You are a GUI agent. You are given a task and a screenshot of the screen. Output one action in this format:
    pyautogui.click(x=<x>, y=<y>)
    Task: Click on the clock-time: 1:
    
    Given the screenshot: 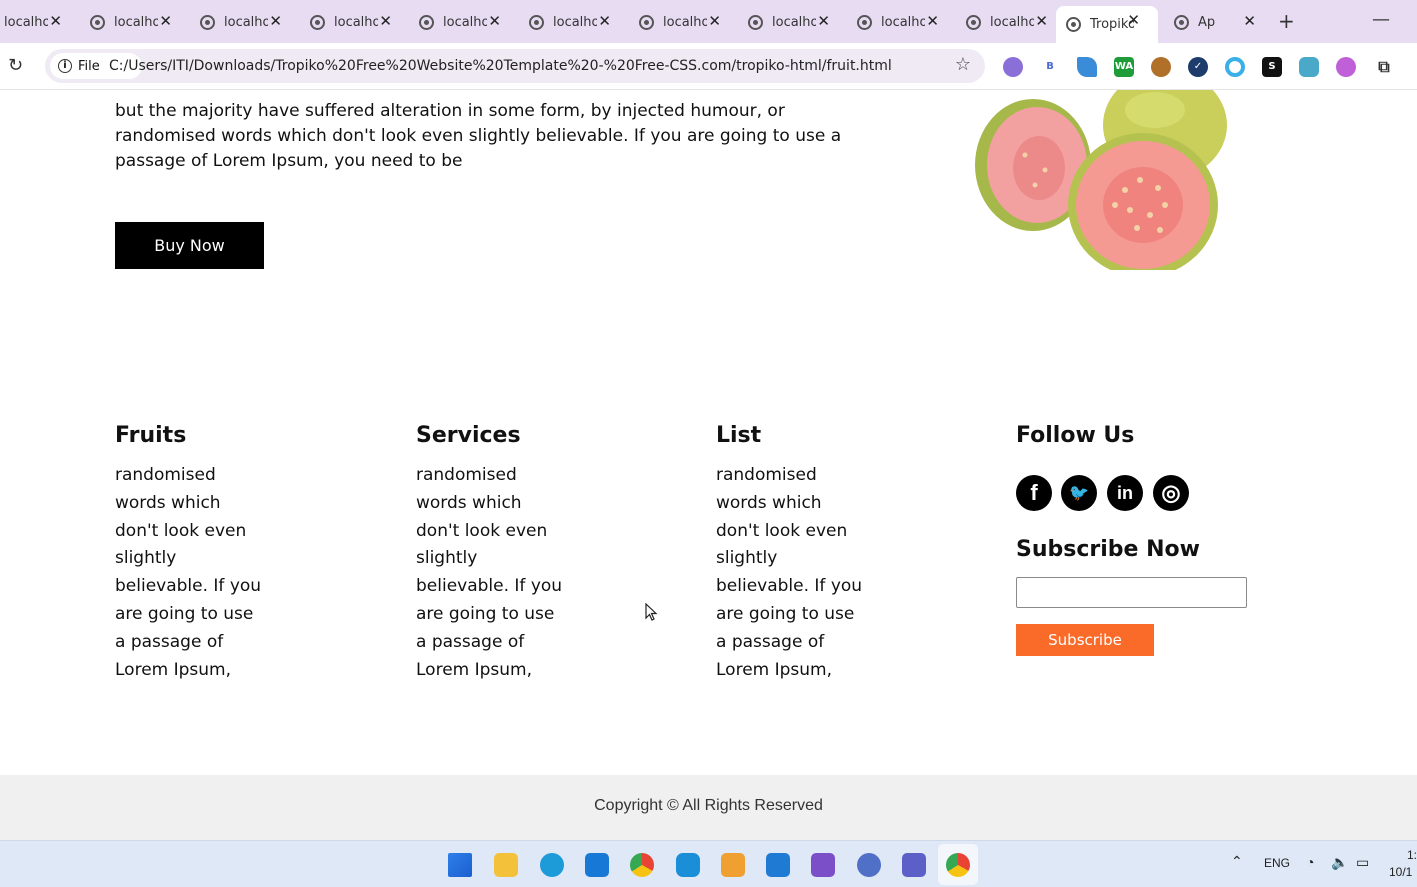 What is the action you would take?
    pyautogui.click(x=1412, y=855)
    